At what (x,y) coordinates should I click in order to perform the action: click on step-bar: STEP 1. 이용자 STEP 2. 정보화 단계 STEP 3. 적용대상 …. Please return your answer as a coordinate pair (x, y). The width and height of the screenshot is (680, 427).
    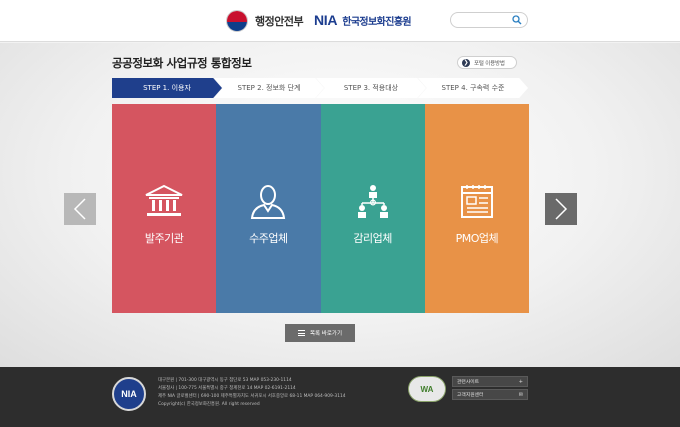
    Looking at the image, I should click on (320, 88).